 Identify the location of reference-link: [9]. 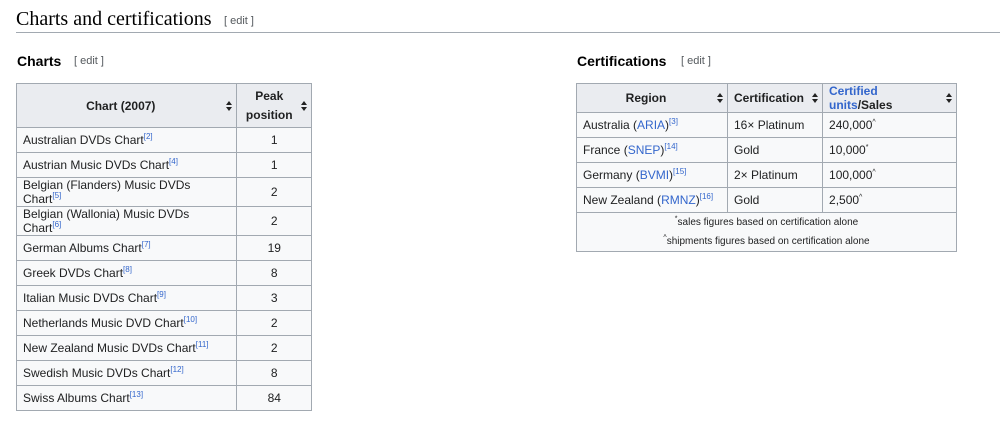
(161, 294).